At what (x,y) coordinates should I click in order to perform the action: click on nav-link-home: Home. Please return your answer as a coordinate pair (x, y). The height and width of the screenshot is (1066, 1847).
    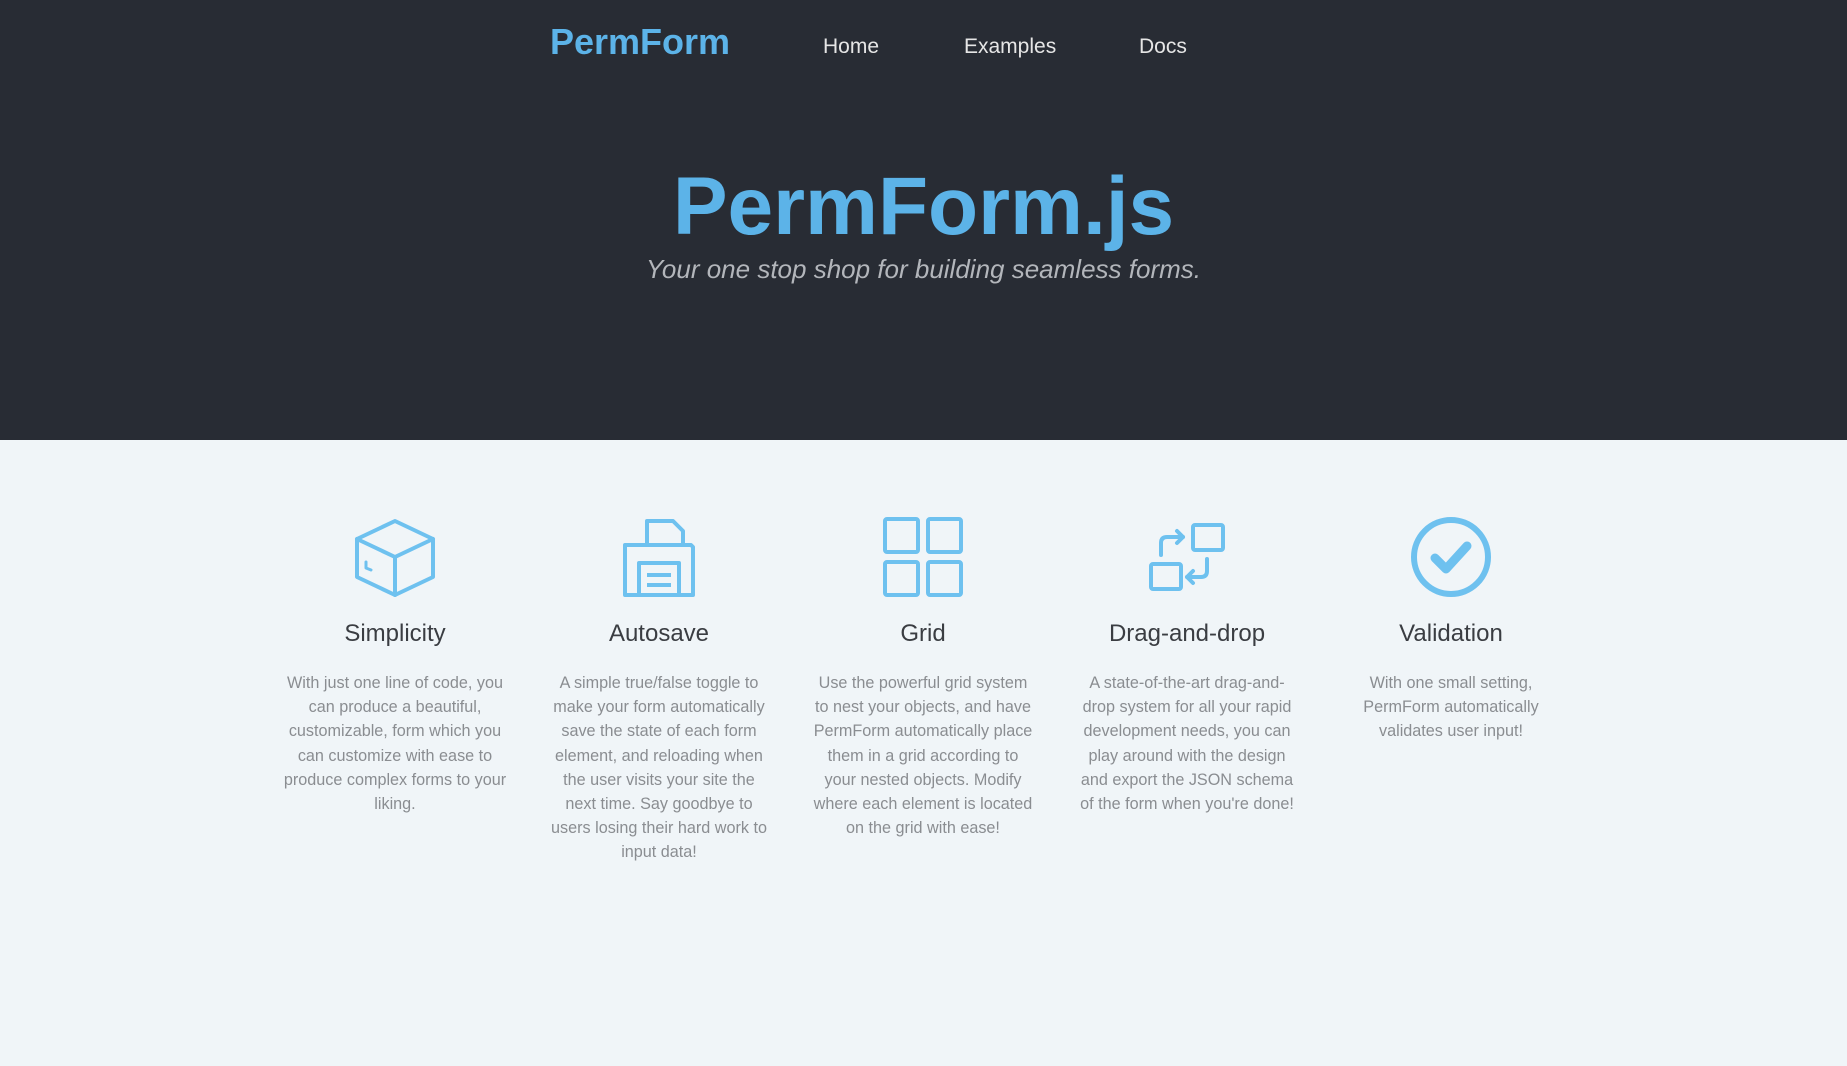
    Looking at the image, I should click on (851, 47).